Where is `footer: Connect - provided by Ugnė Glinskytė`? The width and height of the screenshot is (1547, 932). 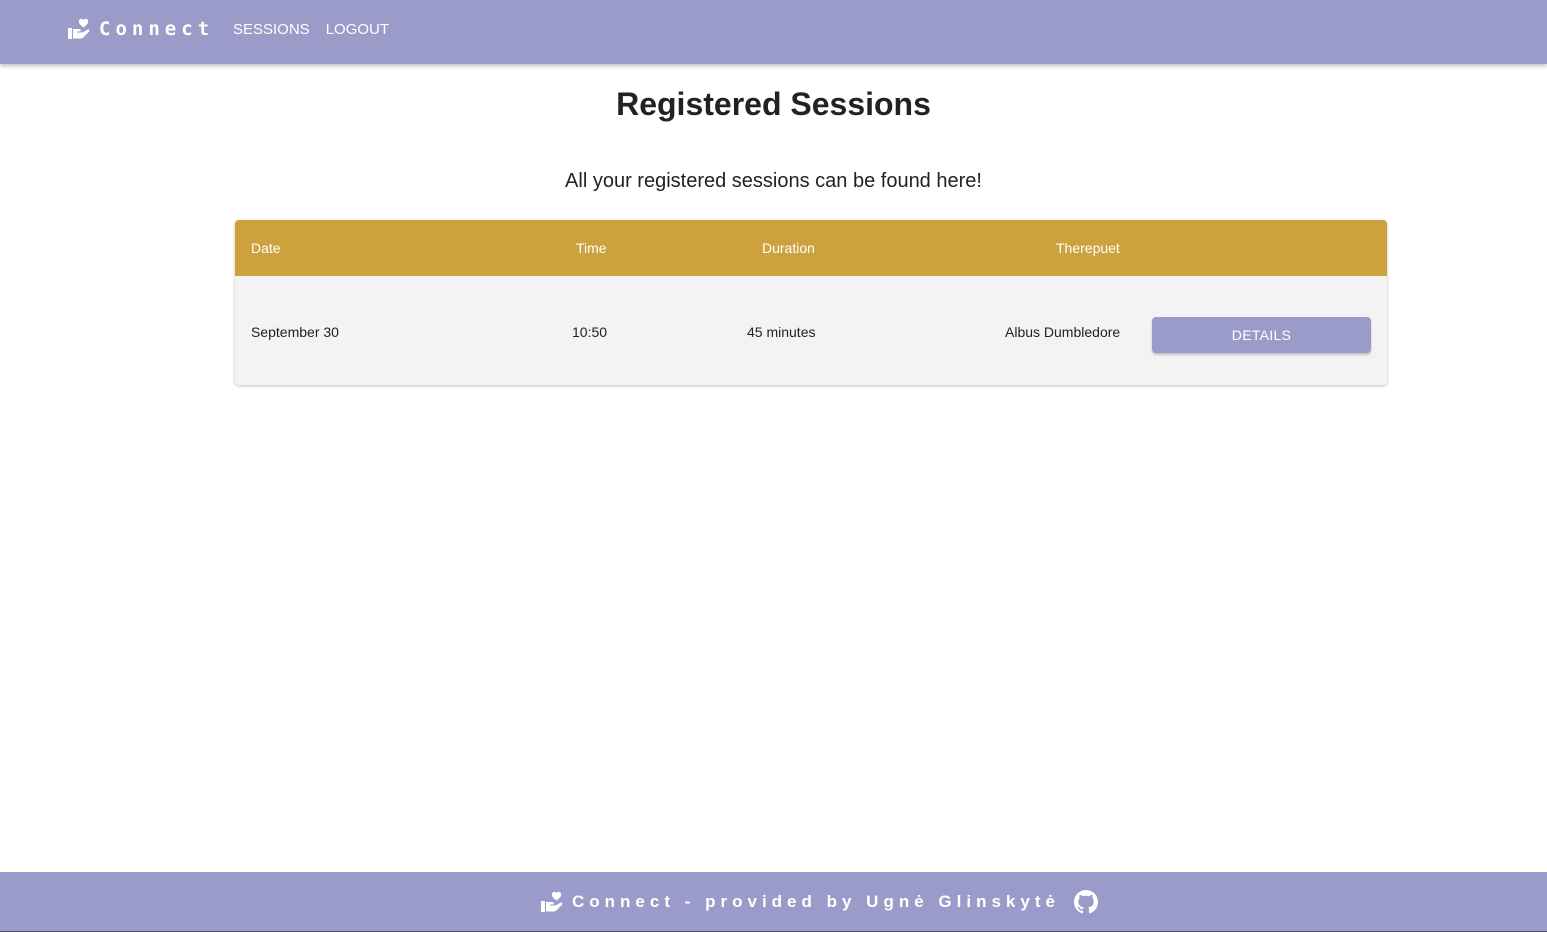 footer: Connect - provided by Ugnė Glinskytė is located at coordinates (773, 902).